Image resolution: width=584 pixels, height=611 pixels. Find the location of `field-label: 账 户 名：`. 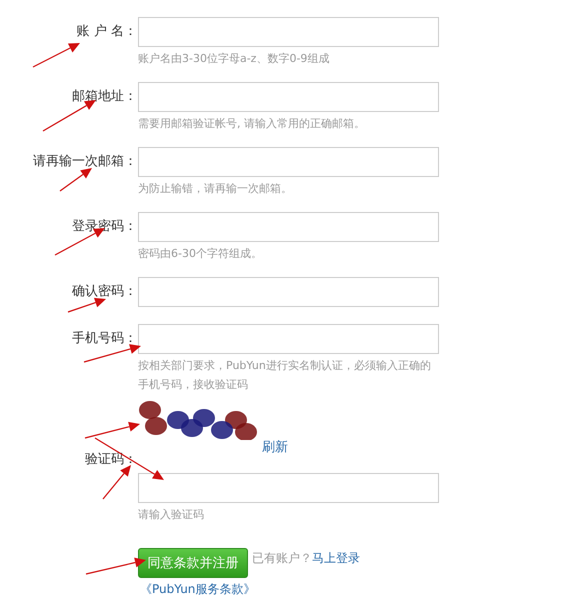

field-label: 账 户 名： is located at coordinates (106, 32).